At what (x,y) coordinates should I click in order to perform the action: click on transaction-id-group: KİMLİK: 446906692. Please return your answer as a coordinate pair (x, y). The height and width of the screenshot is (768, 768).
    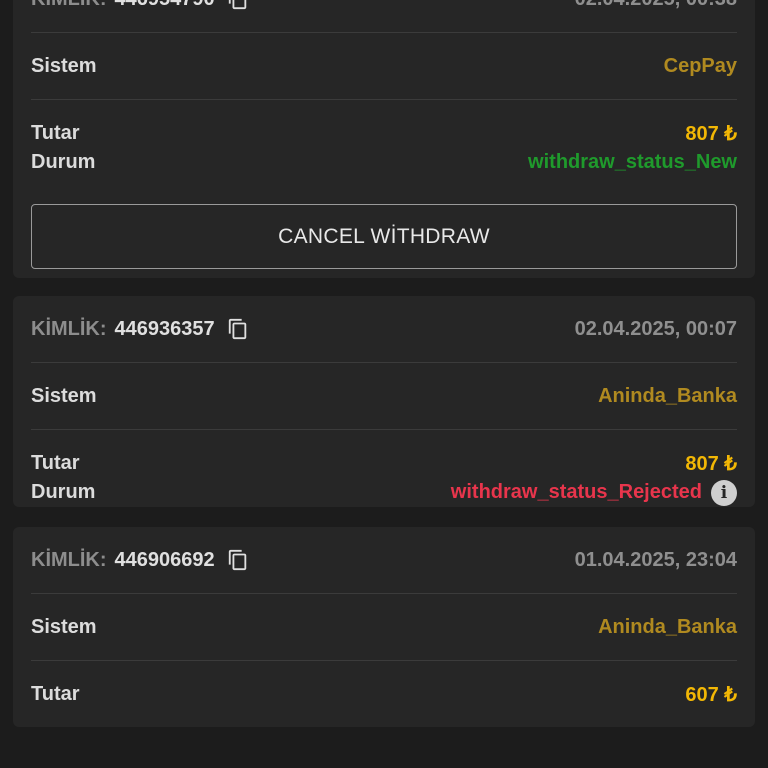
    Looking at the image, I should click on (140, 560).